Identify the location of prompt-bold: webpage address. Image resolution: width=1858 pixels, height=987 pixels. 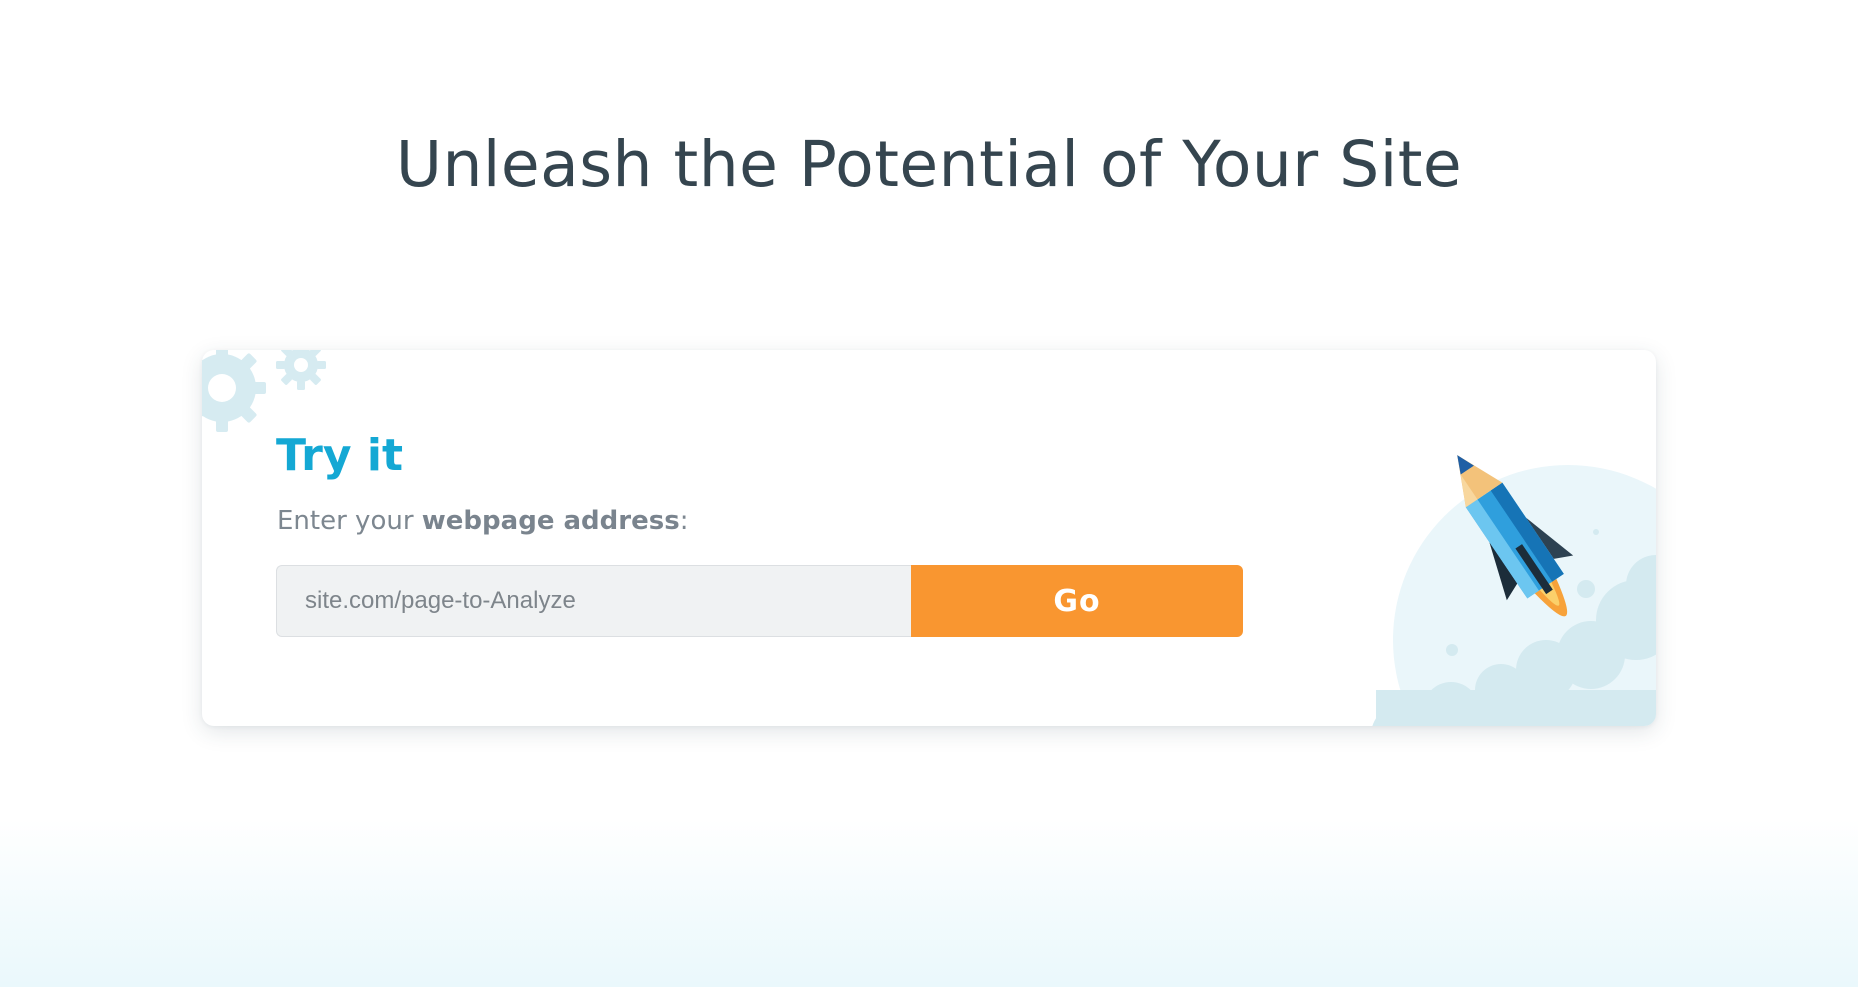
(550, 521).